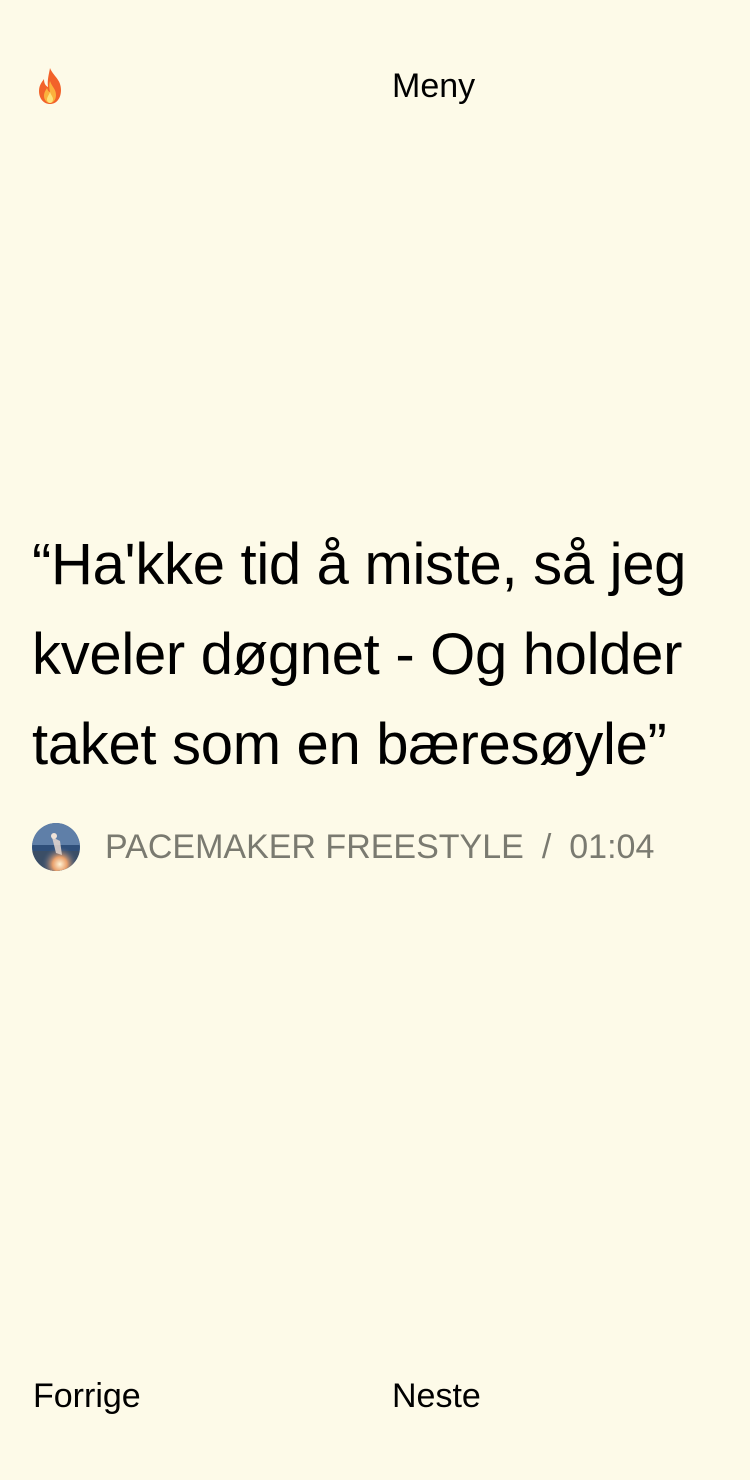  I want to click on song-title-link: PACEMAKER FREESTYLE, so click(314, 847).